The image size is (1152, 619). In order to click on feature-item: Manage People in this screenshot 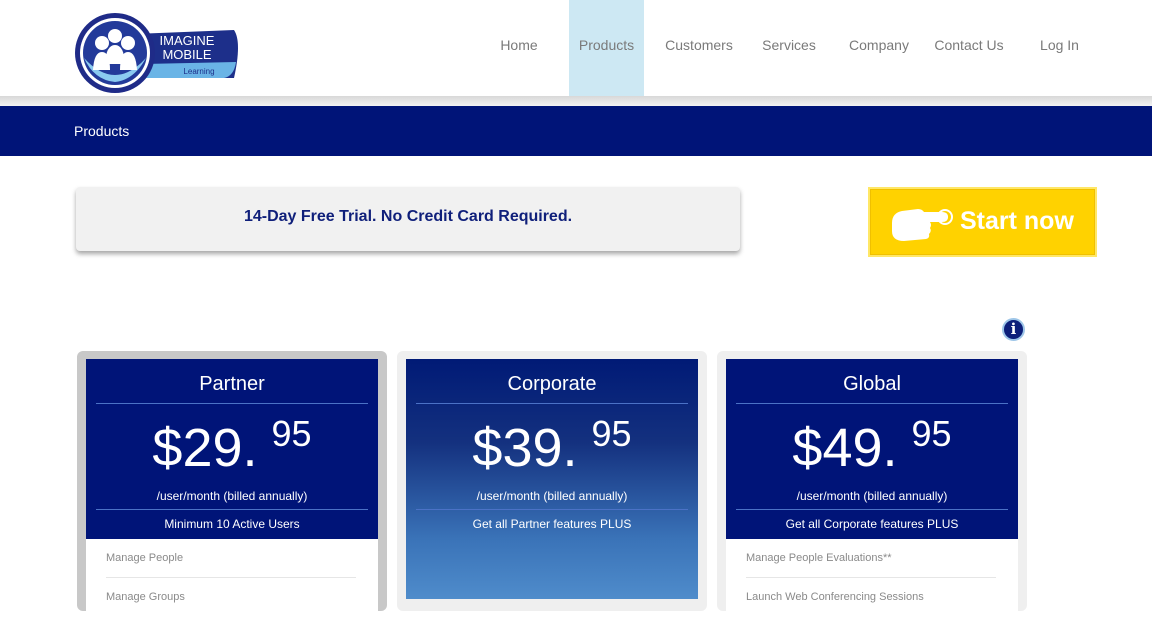, I will do `click(145, 558)`.